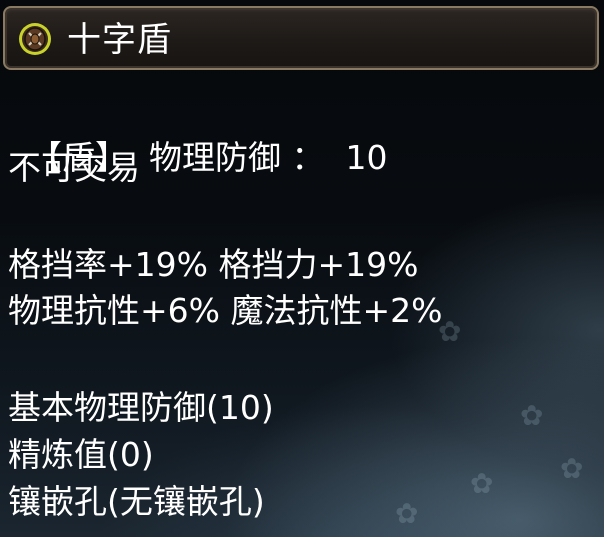  Describe the element at coordinates (225, 310) in the screenshot. I see `bonus-line-resistance: 物理抗性+6% 魔法抗性+2%` at that location.